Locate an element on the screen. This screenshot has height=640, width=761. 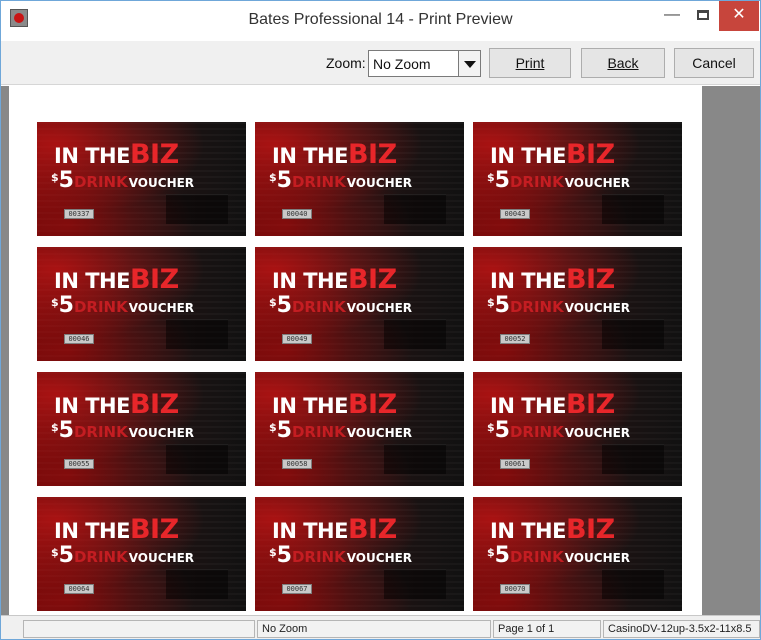
window-title: Bates Professional 14 - Print Preview is located at coordinates (380, 19).